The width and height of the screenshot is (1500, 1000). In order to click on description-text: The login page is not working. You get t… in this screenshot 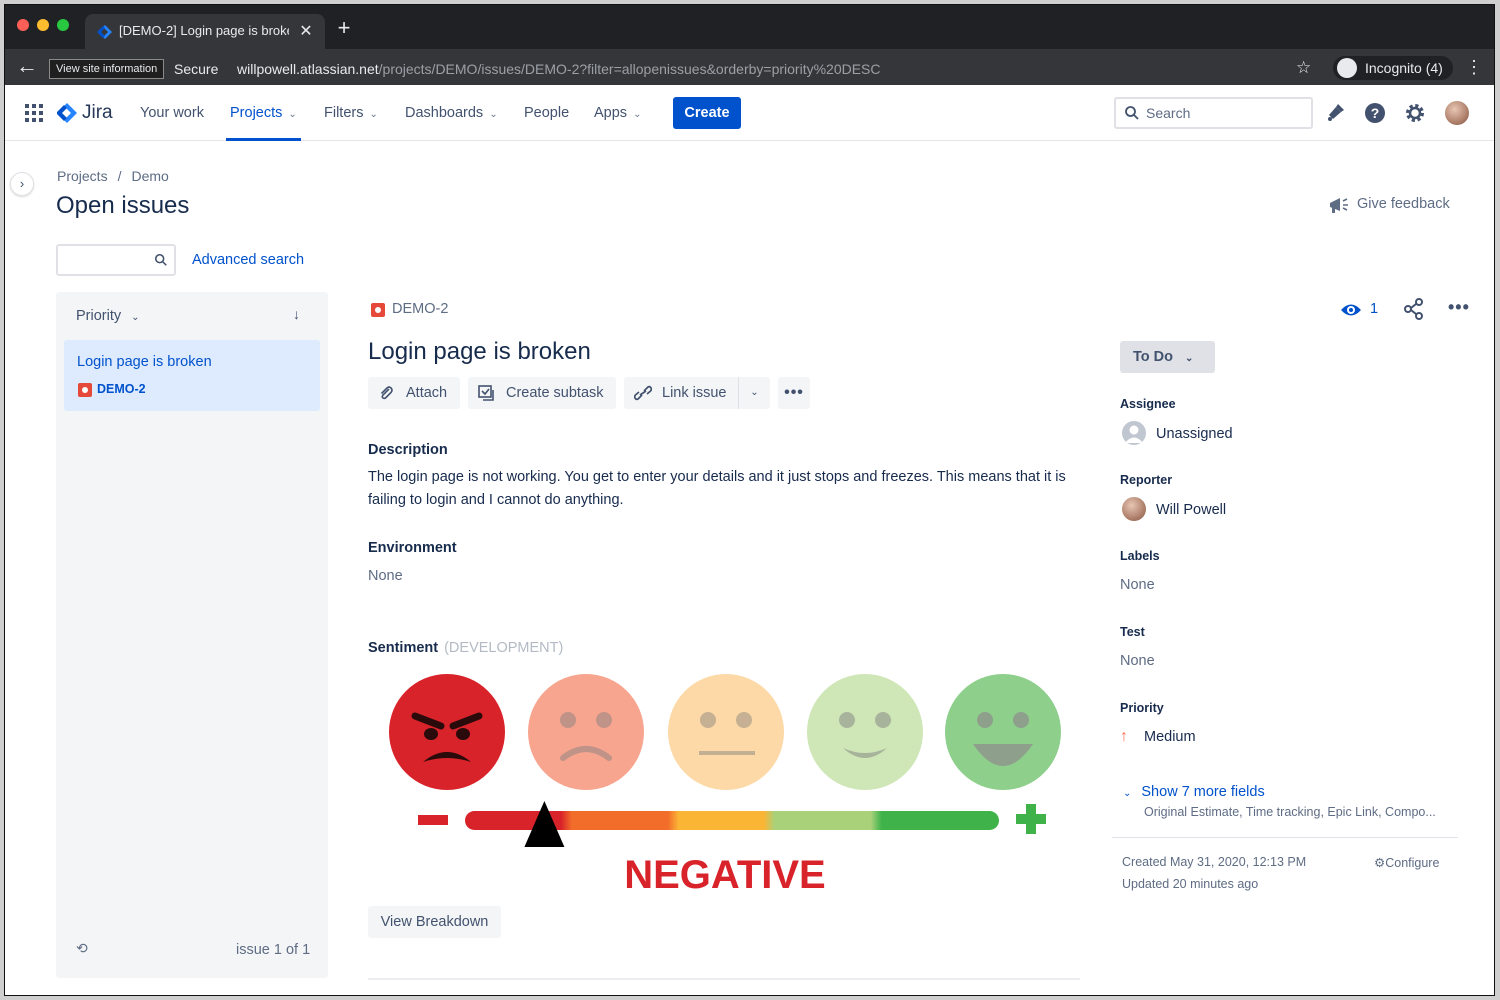, I will do `click(718, 489)`.